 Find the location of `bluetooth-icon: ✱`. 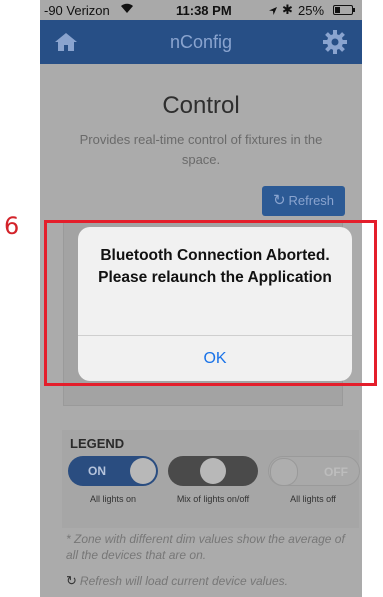

bluetooth-icon: ✱ is located at coordinates (287, 9).